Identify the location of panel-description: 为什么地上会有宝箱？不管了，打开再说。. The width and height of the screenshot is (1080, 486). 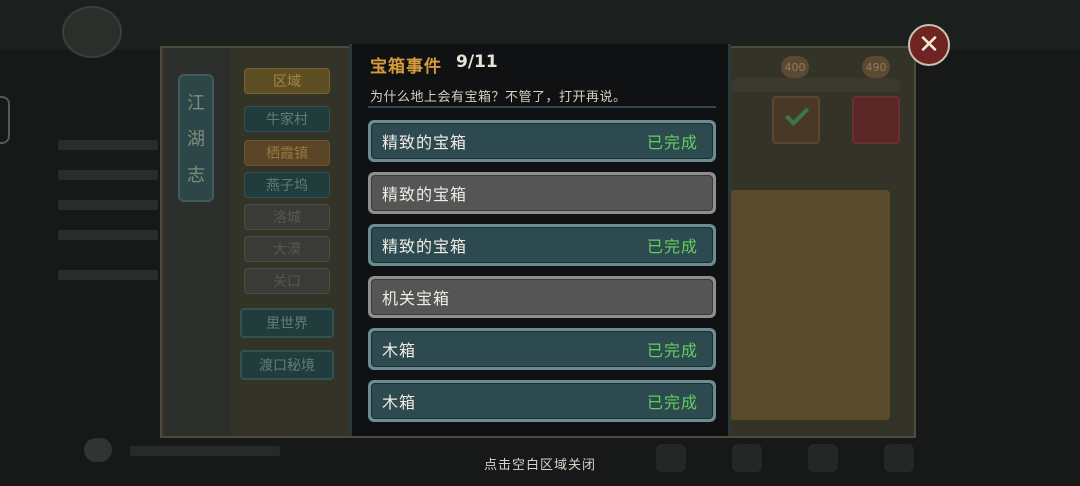
(498, 97).